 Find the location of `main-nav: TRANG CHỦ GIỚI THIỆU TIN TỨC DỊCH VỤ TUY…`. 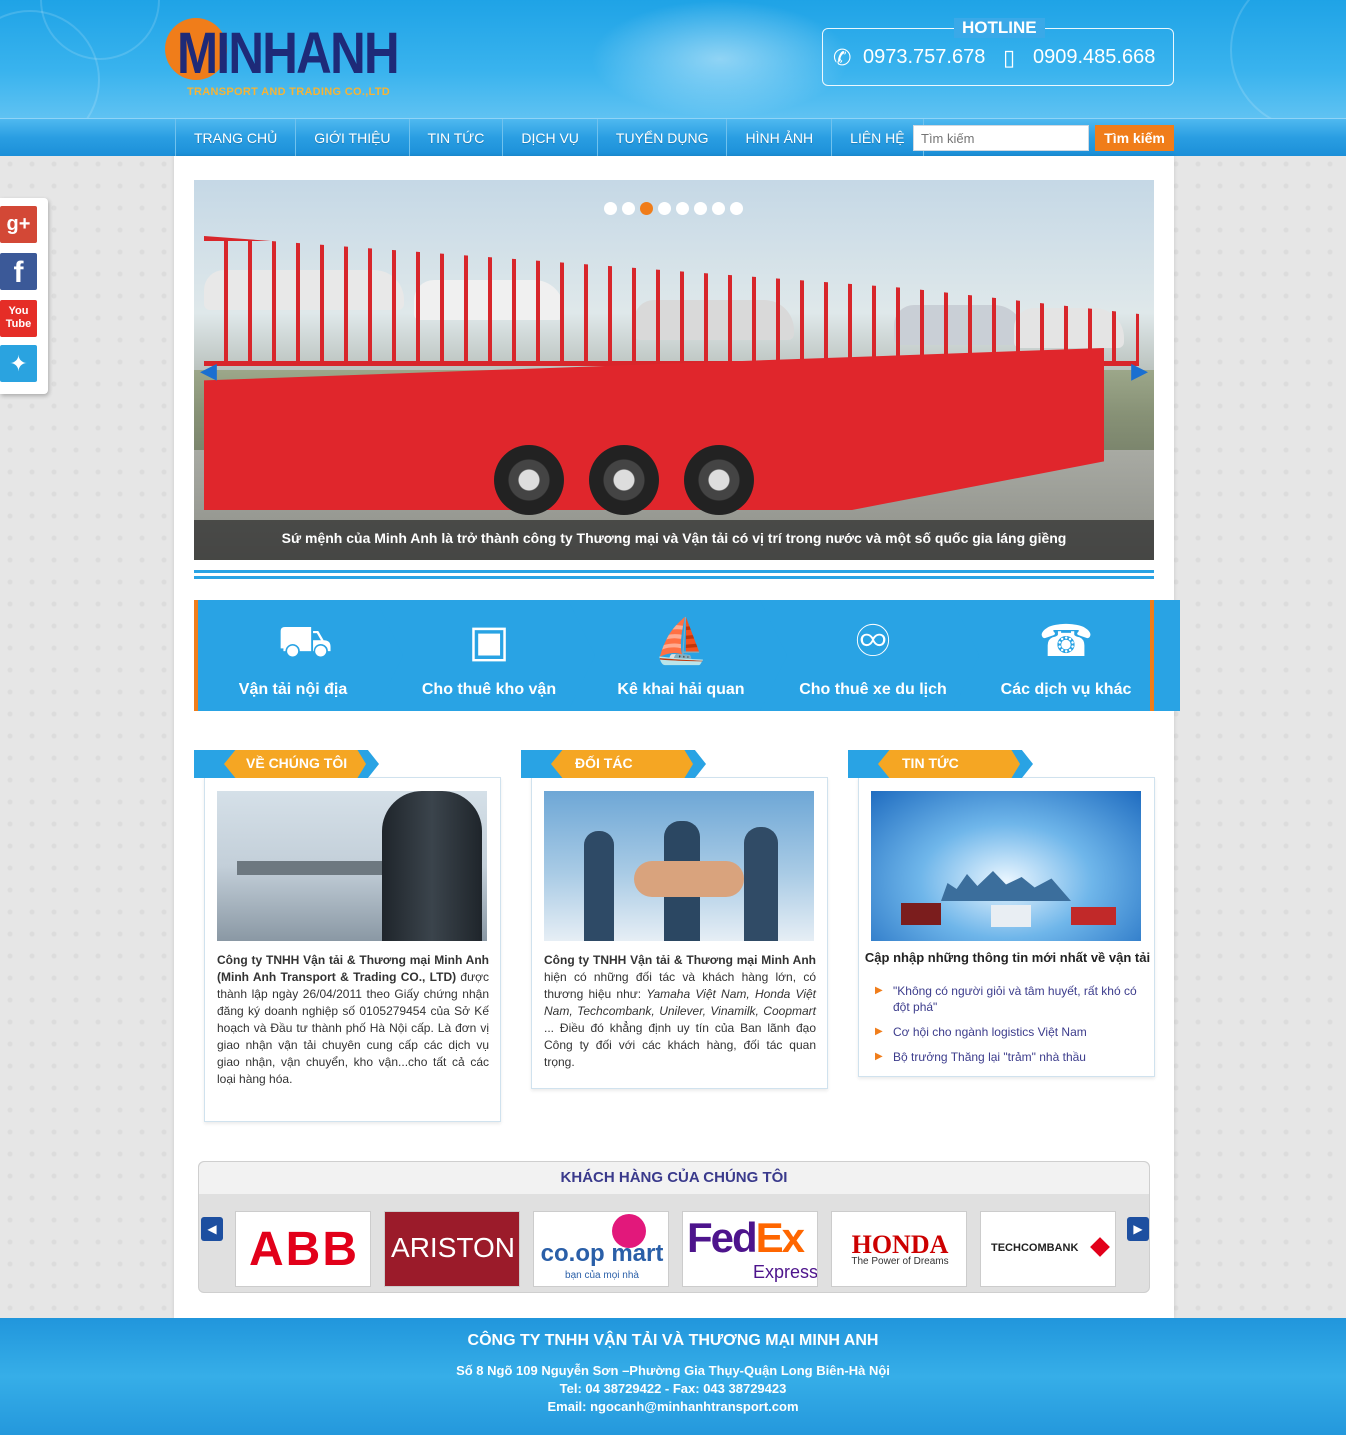

main-nav: TRANG CHỦ GIỚI THIỆU TIN TỨC DỊCH VỤ TUY… is located at coordinates (673, 137).